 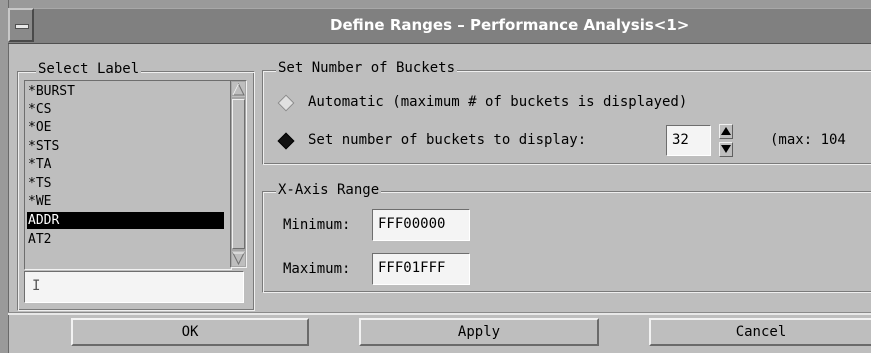 I want to click on list-item: *STS, so click(x=125, y=146).